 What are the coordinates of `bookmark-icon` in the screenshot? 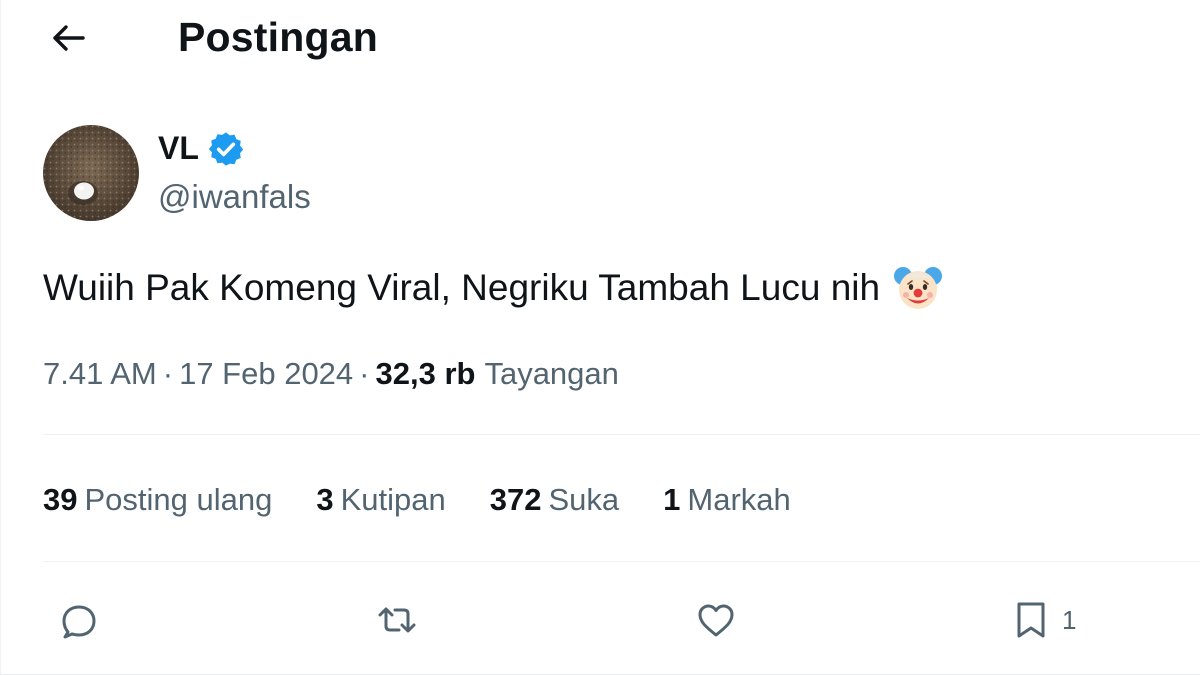 It's located at (1031, 620).